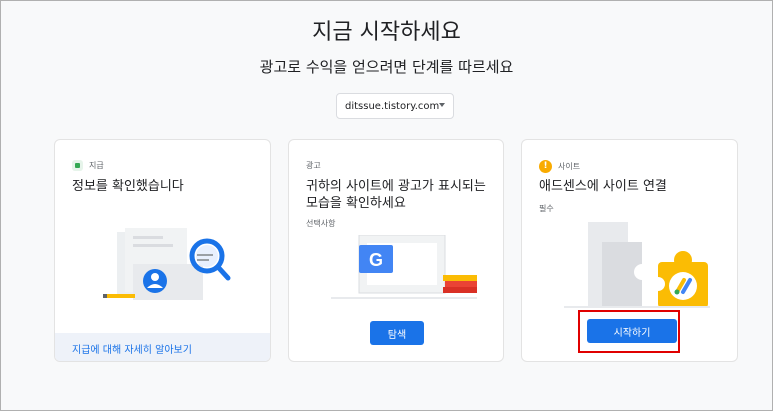 The height and width of the screenshot is (411, 773). Describe the element at coordinates (397, 333) in the screenshot. I see `explore-button: 탐색` at that location.